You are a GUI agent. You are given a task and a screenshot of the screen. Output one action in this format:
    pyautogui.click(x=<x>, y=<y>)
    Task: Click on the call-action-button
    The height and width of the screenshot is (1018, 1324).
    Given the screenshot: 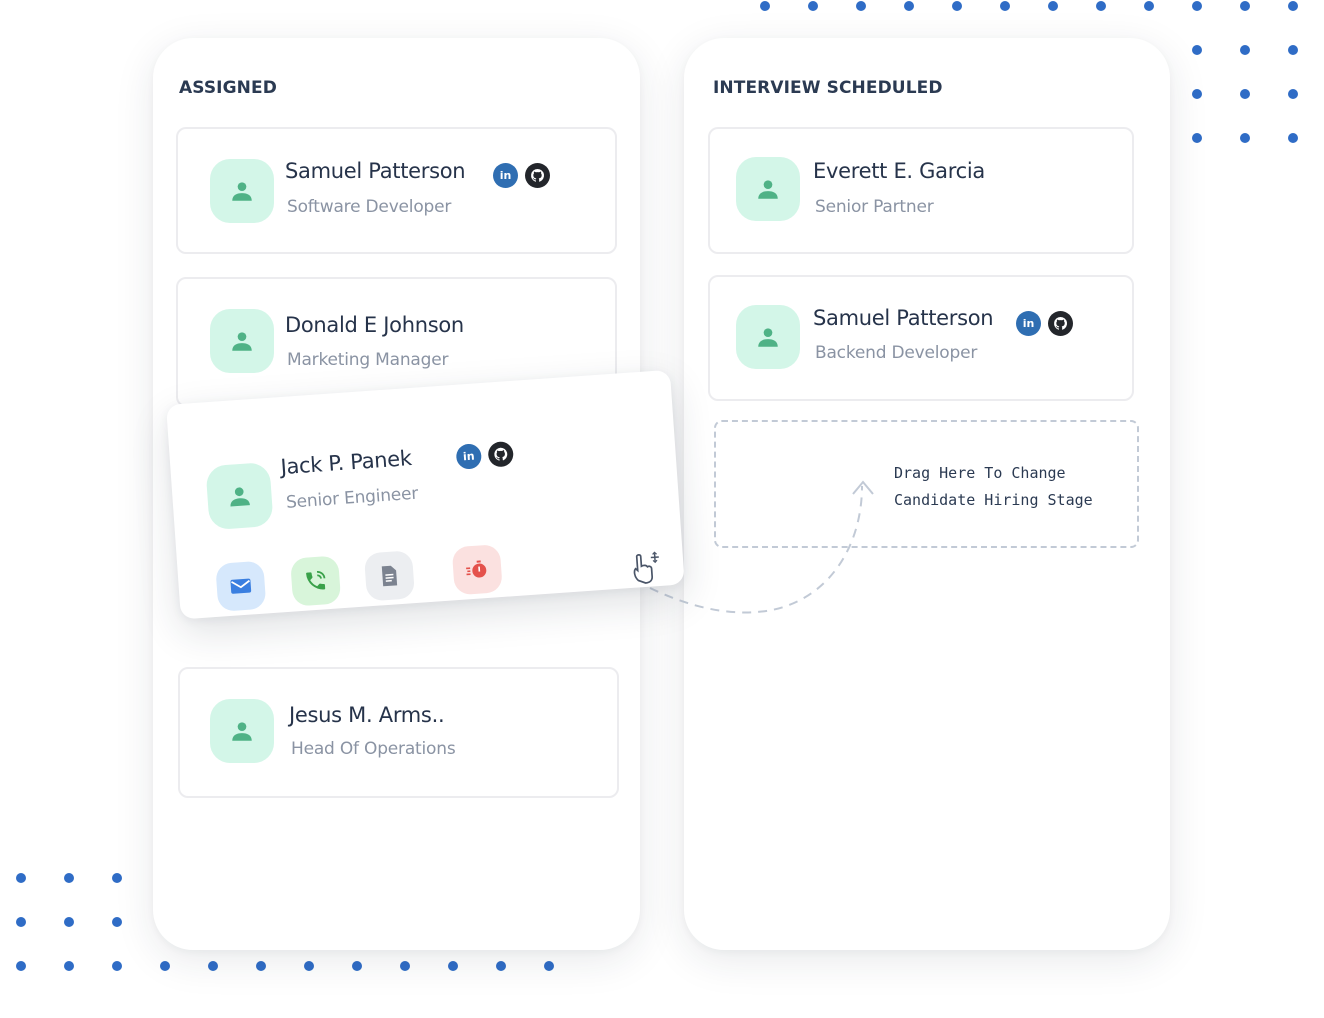 What is the action you would take?
    pyautogui.click(x=316, y=581)
    